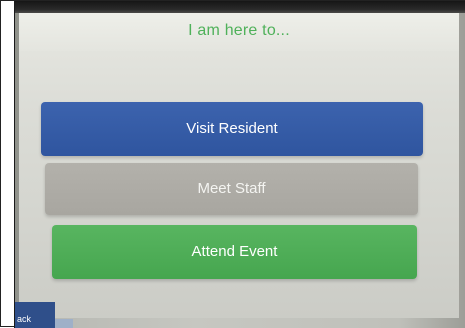  I want to click on back-button: ack, so click(35, 315).